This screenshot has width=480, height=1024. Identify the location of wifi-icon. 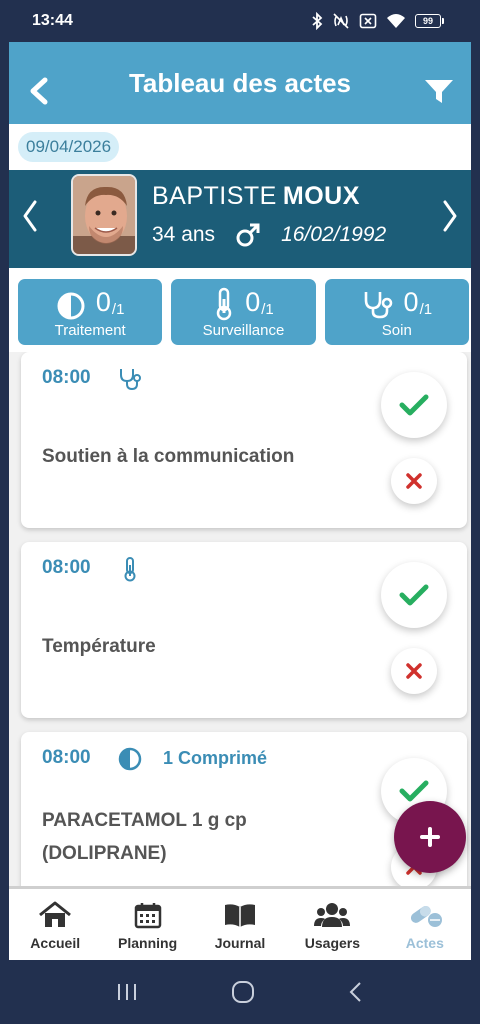
(396, 21).